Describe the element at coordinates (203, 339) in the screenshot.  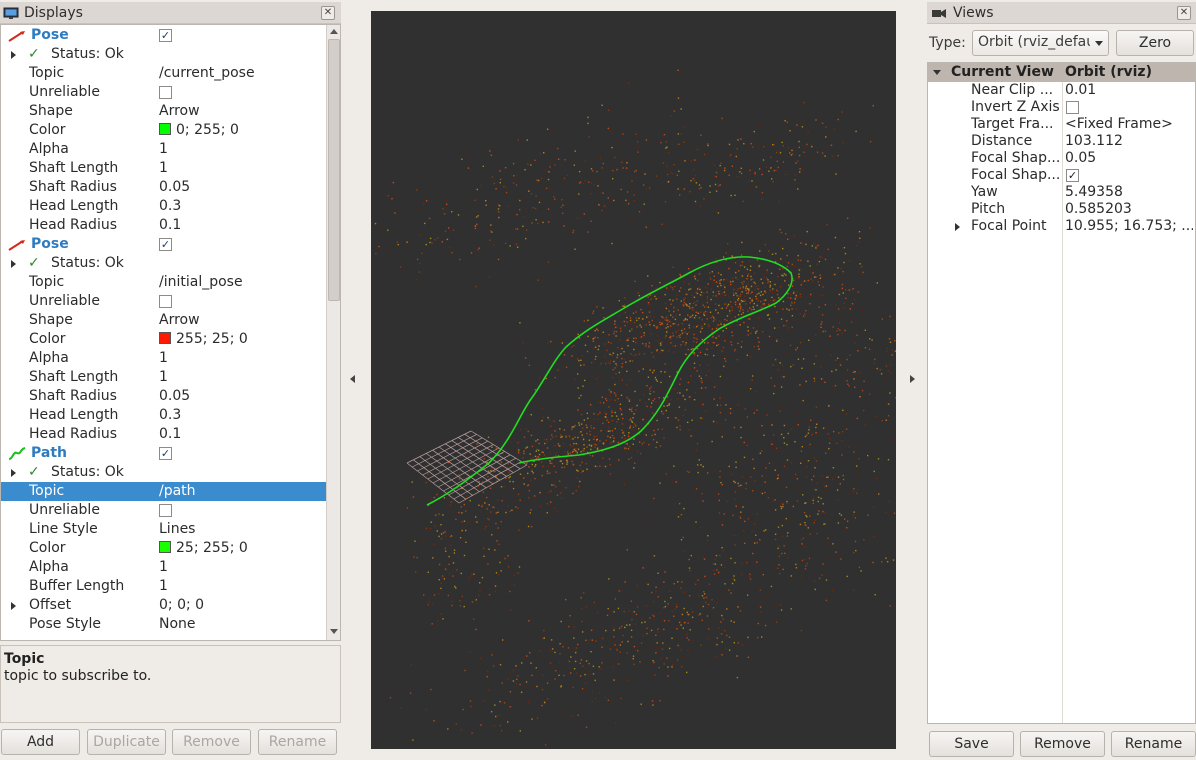
I see `property-value: 255; 25; 0` at that location.